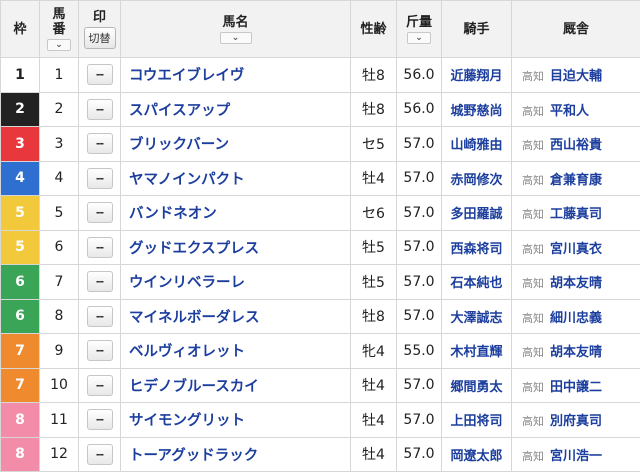 Image resolution: width=640 pixels, height=476 pixels. I want to click on jockey-link: 上田将司, so click(476, 420).